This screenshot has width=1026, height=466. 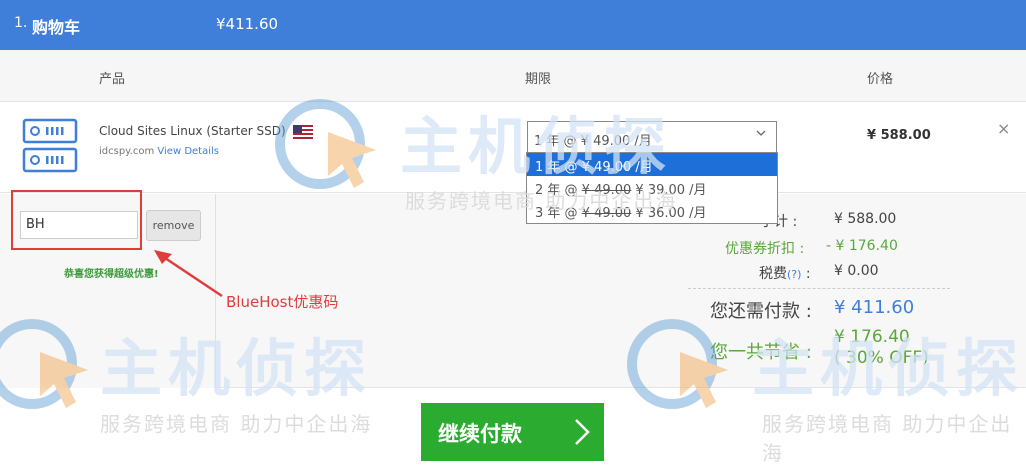 What do you see at coordinates (856, 271) in the screenshot?
I see `tax-value: ¥ 0.00` at bounding box center [856, 271].